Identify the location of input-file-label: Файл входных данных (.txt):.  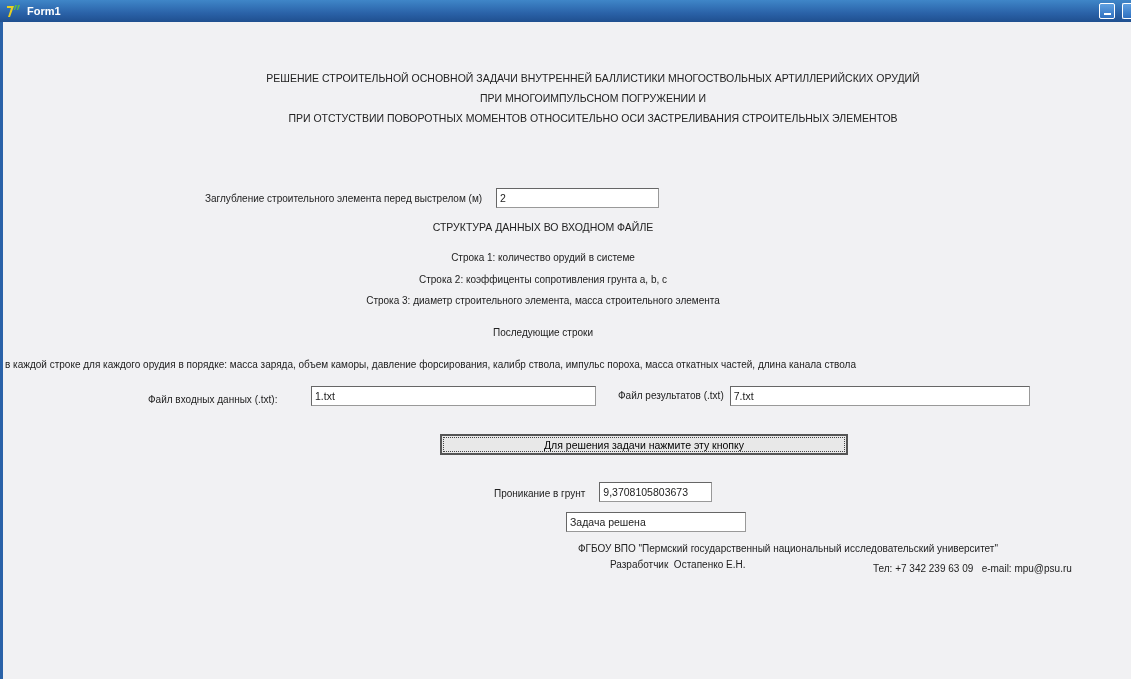
(213, 399).